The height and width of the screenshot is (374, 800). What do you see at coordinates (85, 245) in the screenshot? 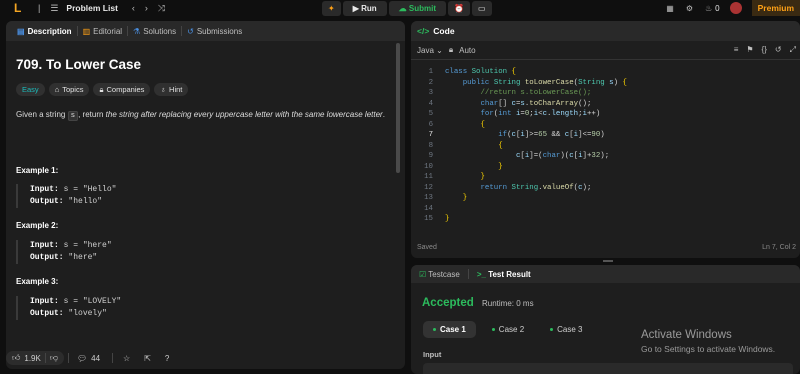
I see `example-input: s = "here"` at bounding box center [85, 245].